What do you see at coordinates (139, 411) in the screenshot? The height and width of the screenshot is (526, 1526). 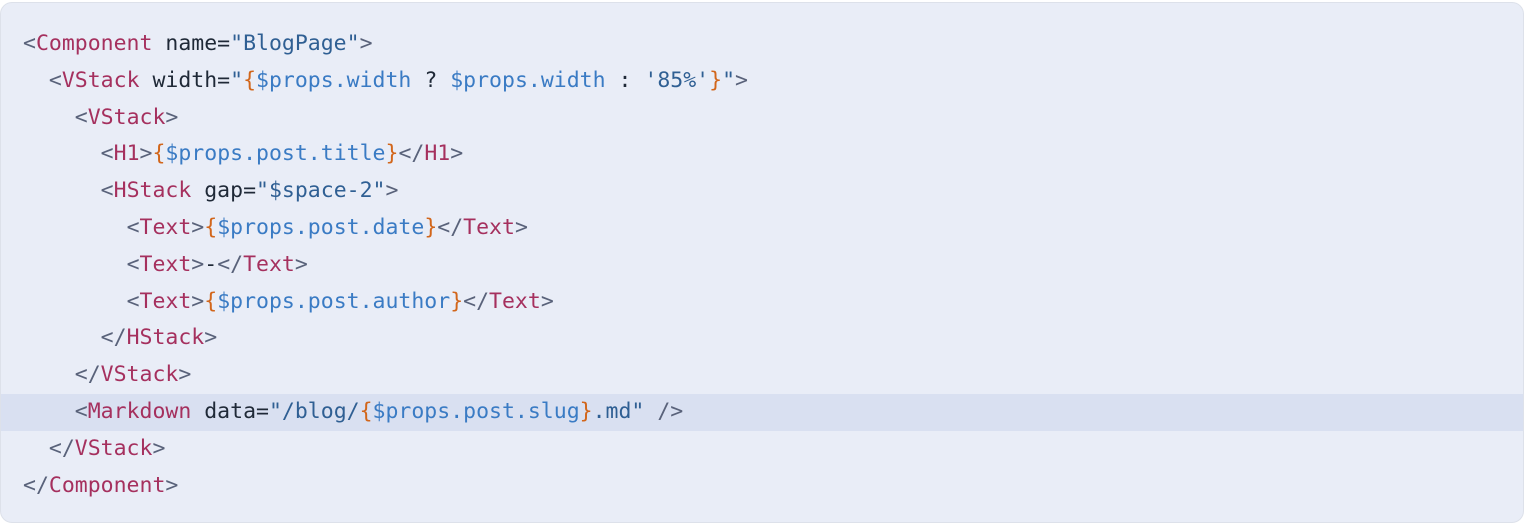 I see `code-token-tag: Markdown` at bounding box center [139, 411].